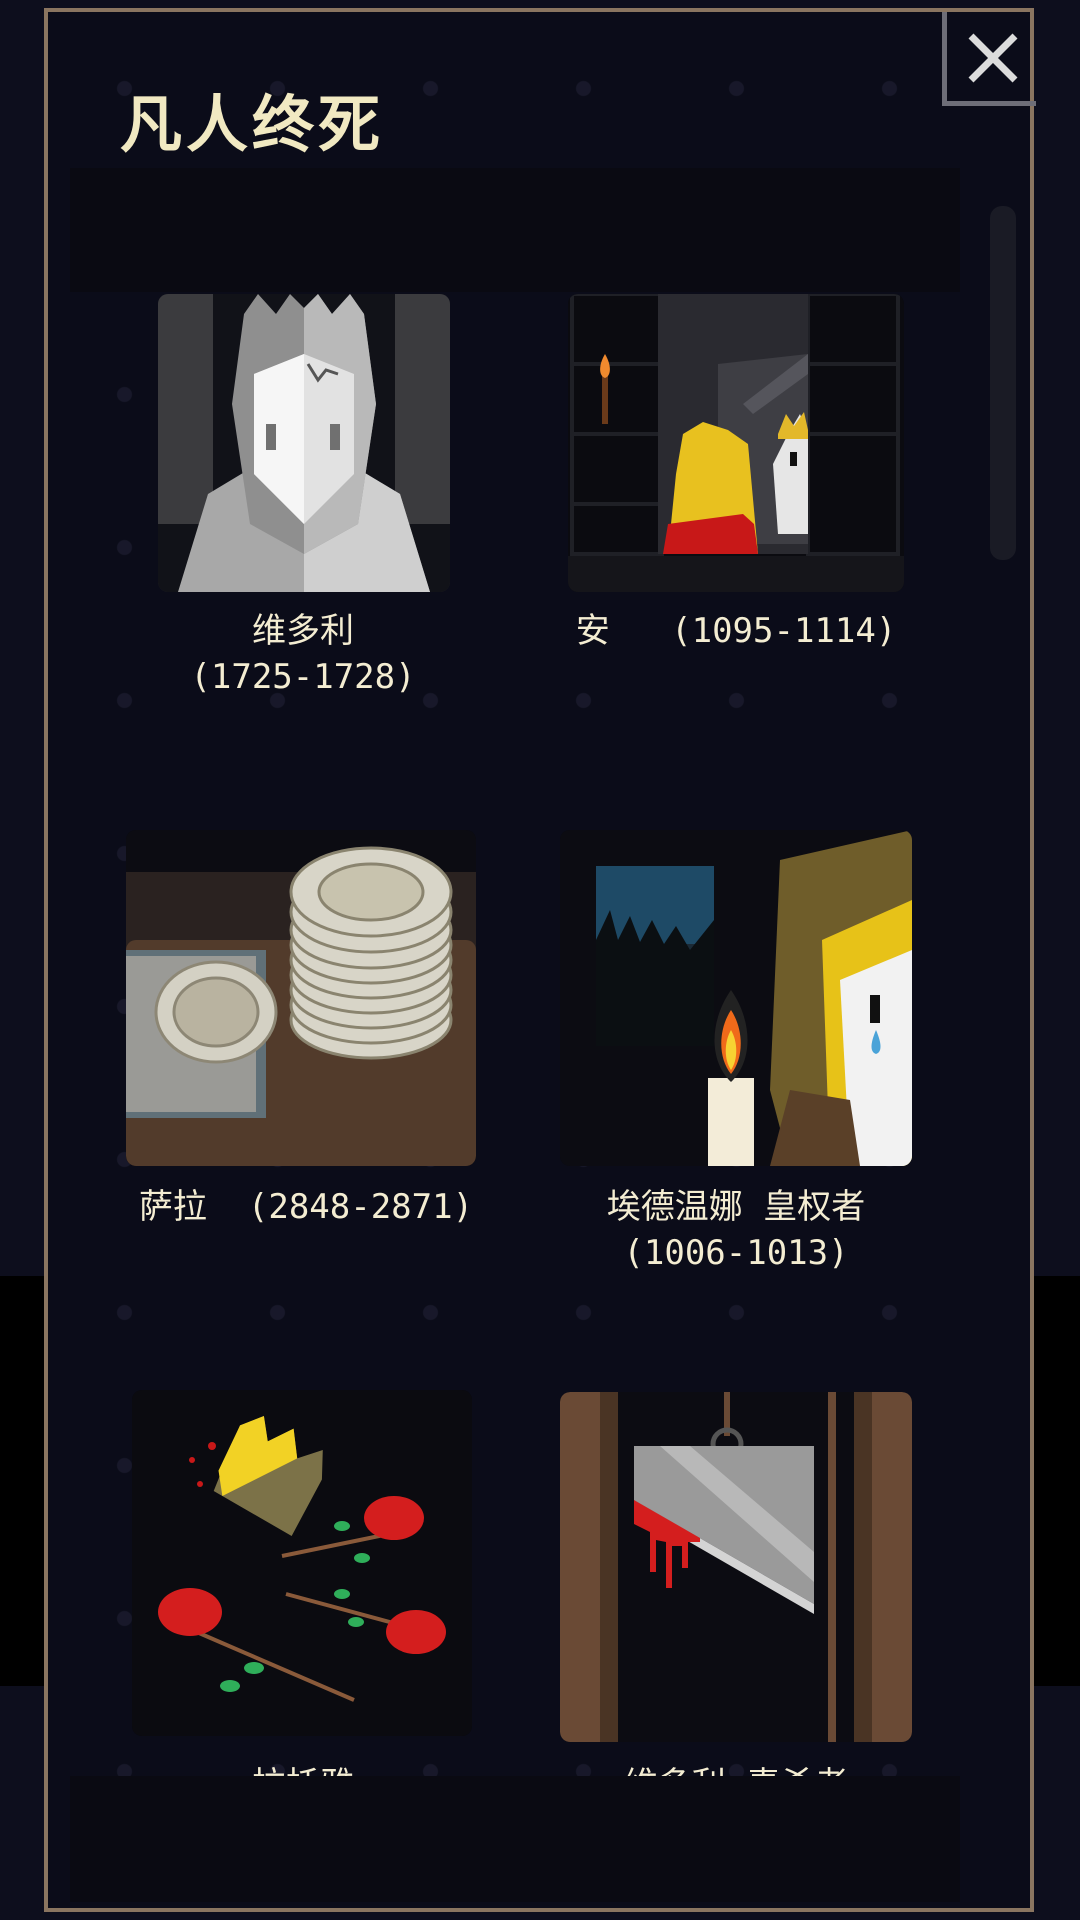 The width and height of the screenshot is (1080, 1920). I want to click on dialog-title: 凡人终死, so click(252, 124).